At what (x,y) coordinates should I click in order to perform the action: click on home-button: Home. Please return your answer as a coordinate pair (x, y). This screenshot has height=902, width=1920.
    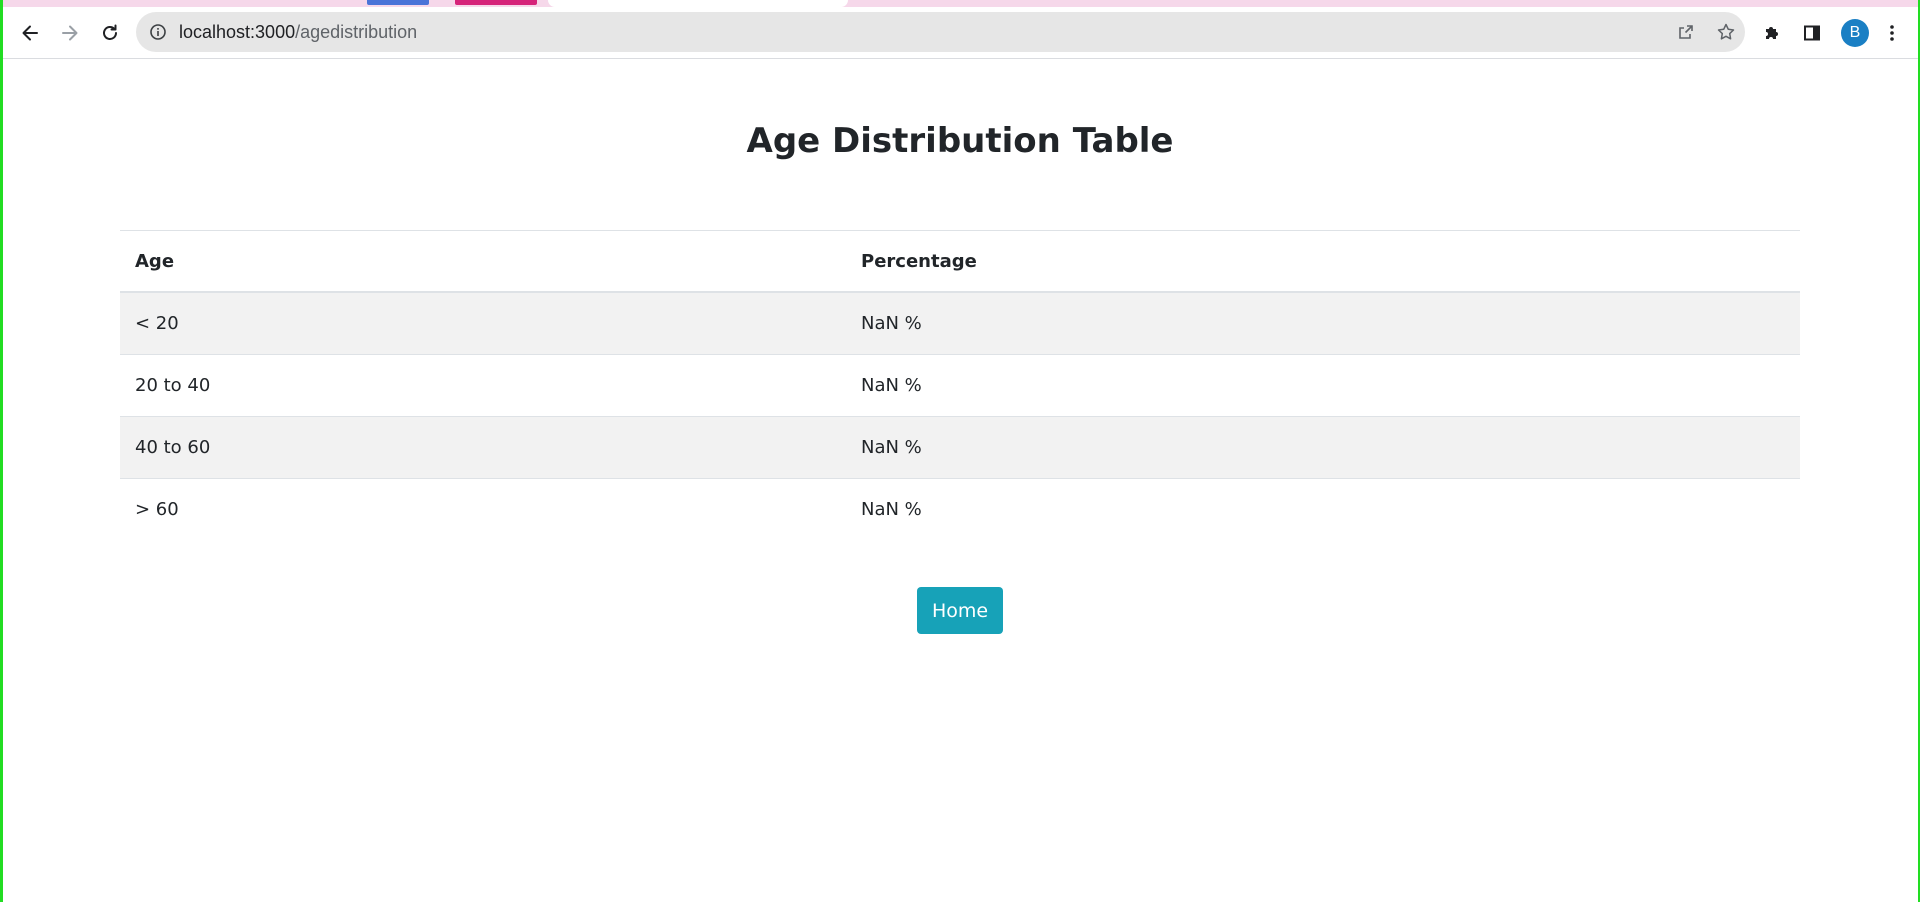
    Looking at the image, I should click on (960, 610).